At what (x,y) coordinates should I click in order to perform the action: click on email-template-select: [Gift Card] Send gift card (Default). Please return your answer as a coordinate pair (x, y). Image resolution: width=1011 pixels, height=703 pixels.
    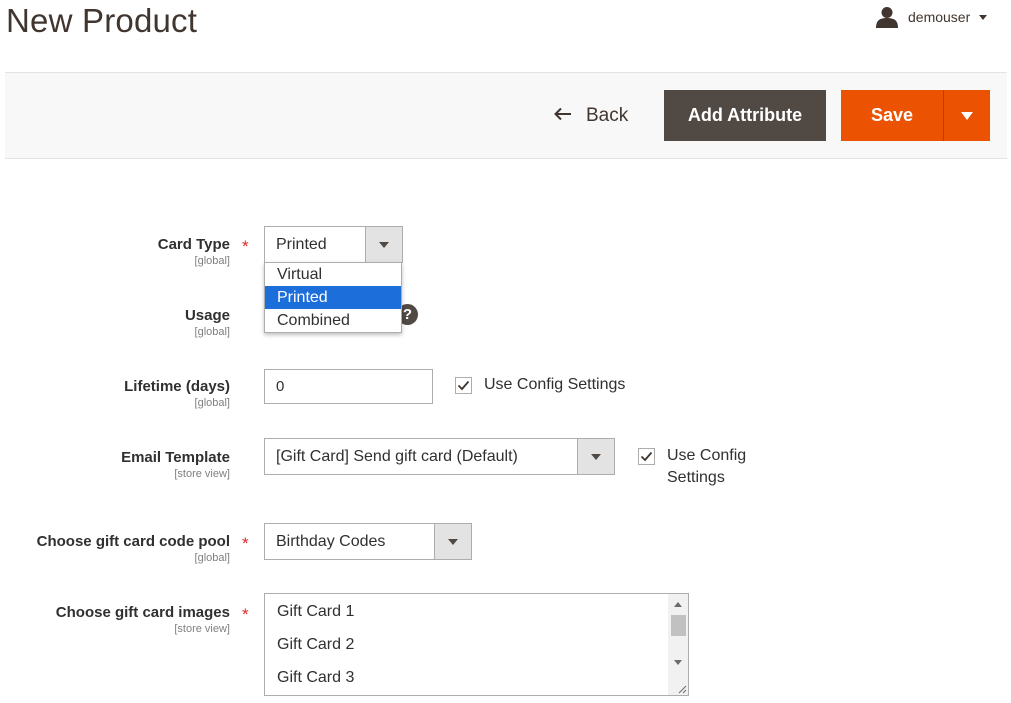
    Looking at the image, I should click on (439, 456).